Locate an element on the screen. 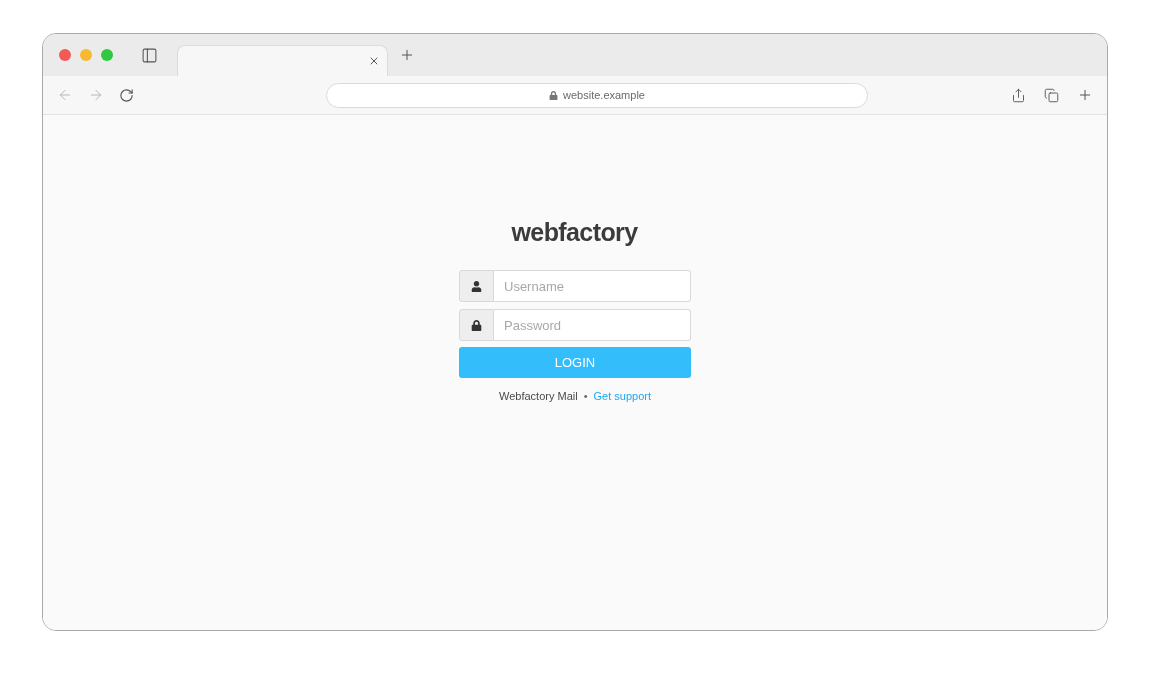 The height and width of the screenshot is (694, 1150). address-bar: website.example is located at coordinates (597, 95).